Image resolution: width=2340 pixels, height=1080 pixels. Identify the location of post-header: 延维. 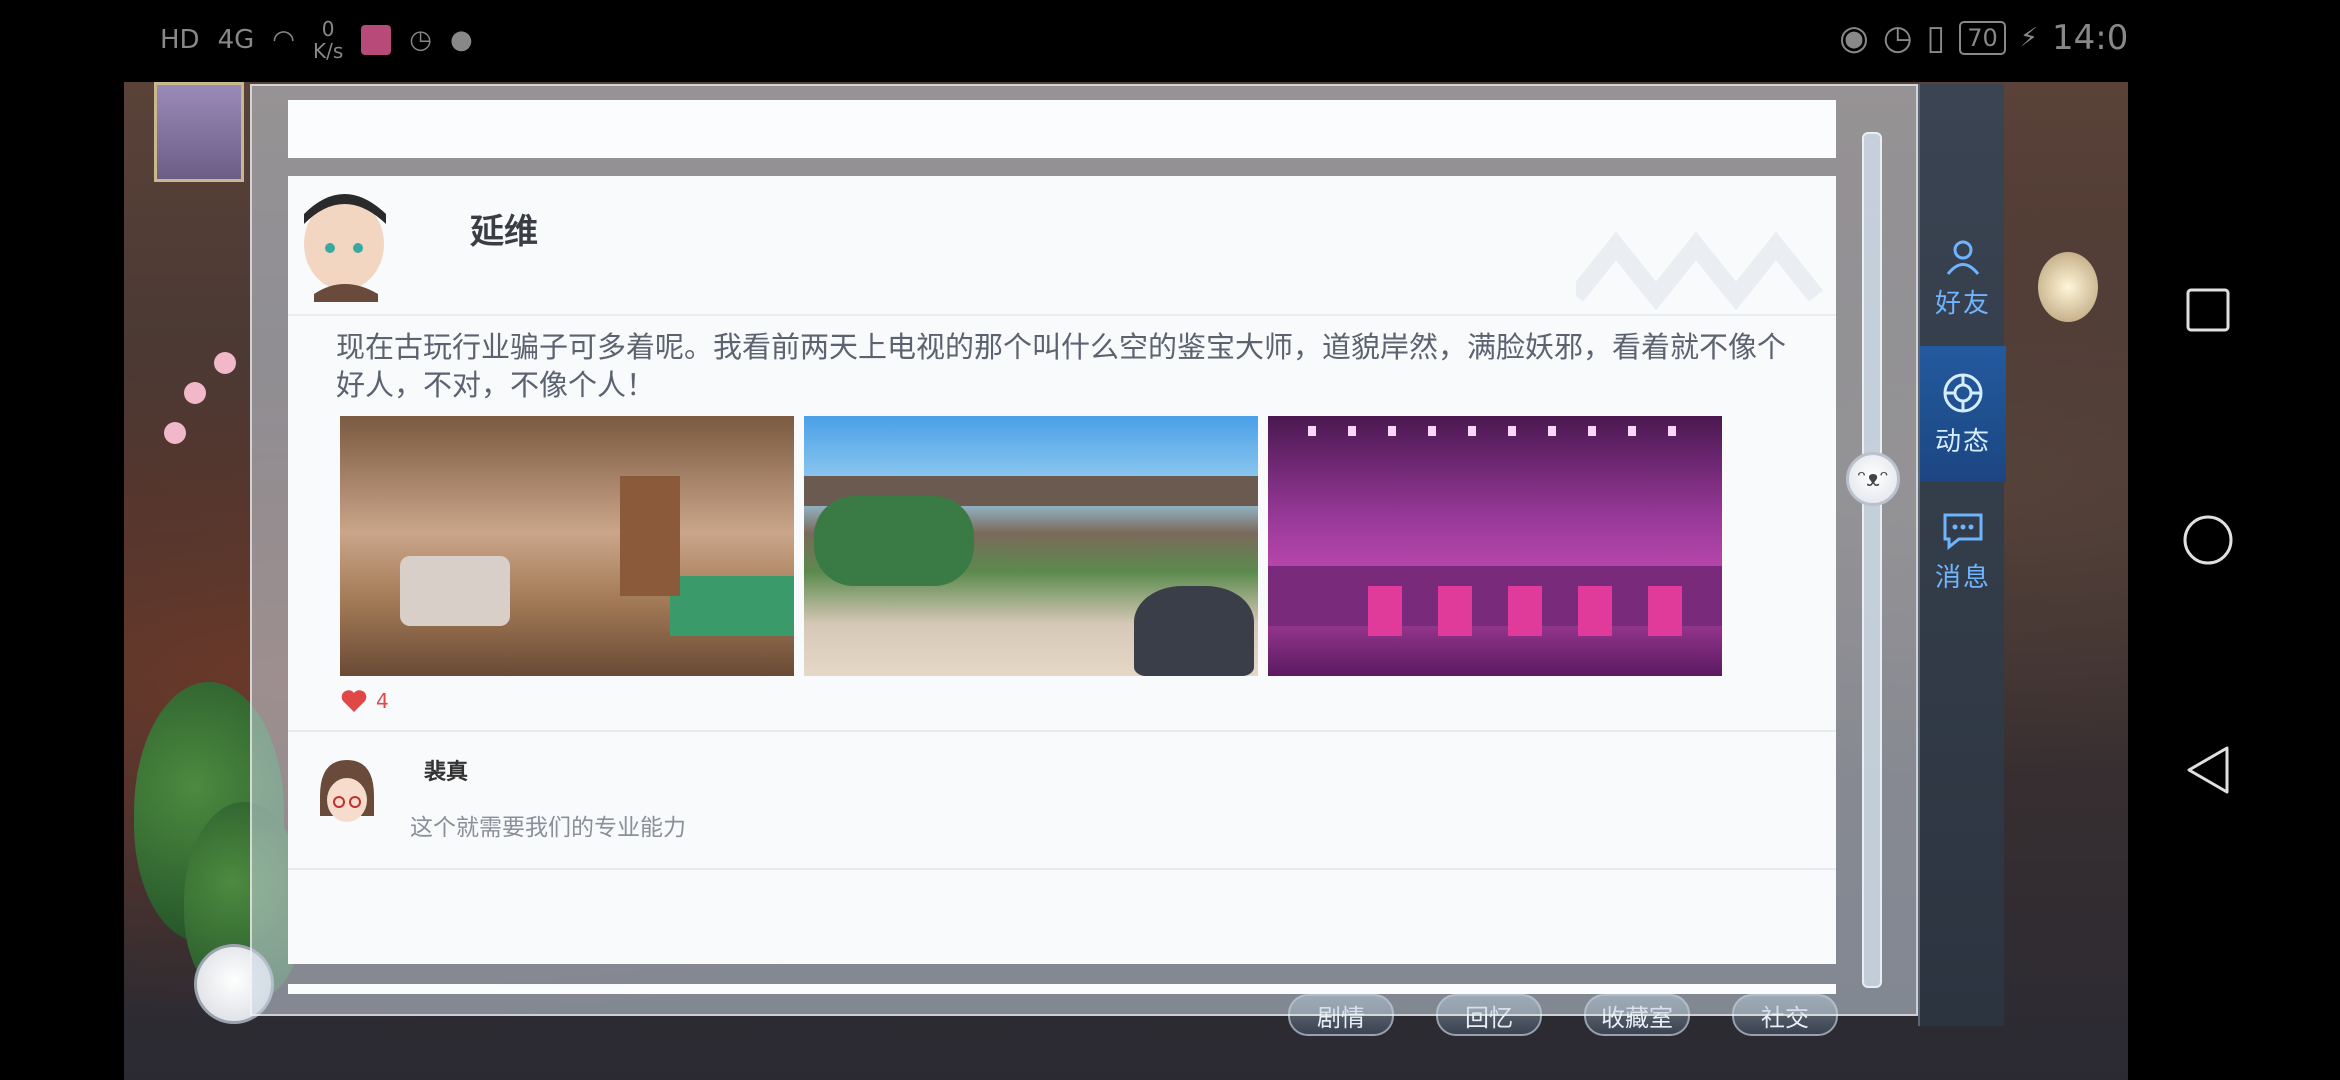
(1062, 246).